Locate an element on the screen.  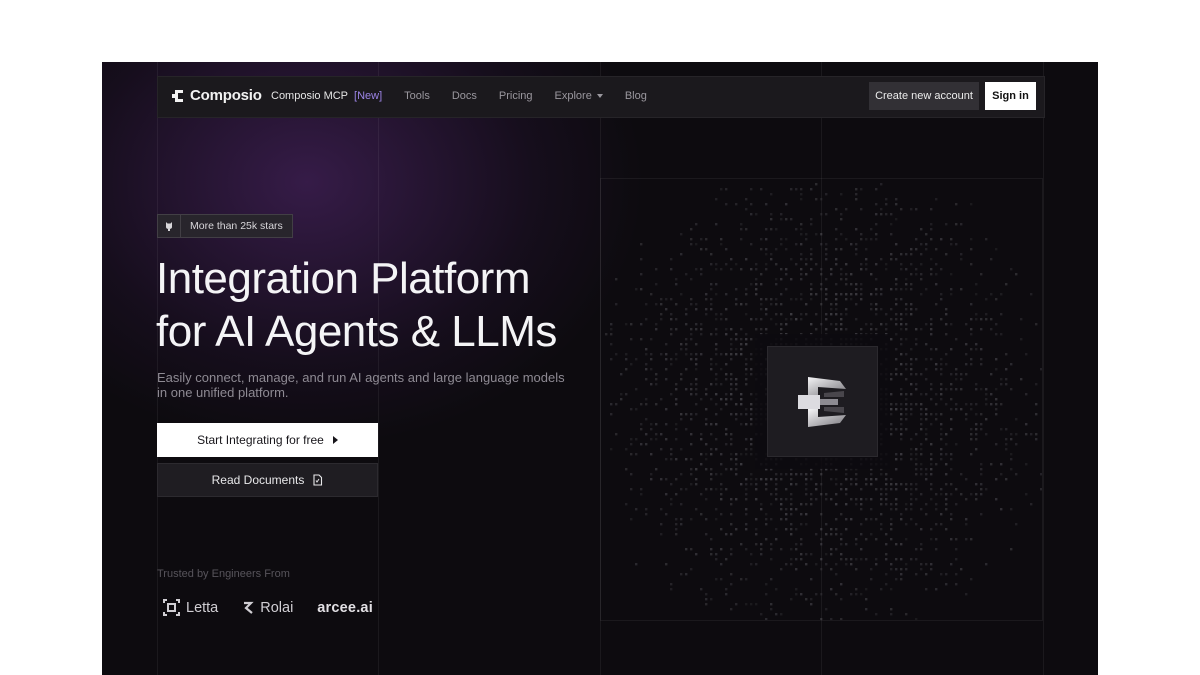
nav-link-blog: Blog is located at coordinates (636, 96).